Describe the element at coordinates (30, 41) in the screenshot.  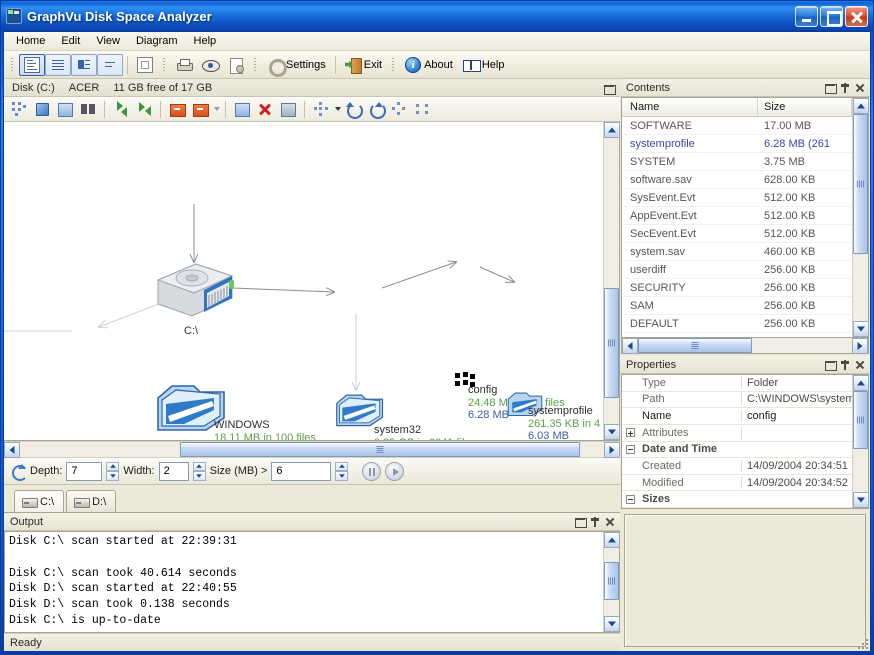
I see `menu-home: Home` at that location.